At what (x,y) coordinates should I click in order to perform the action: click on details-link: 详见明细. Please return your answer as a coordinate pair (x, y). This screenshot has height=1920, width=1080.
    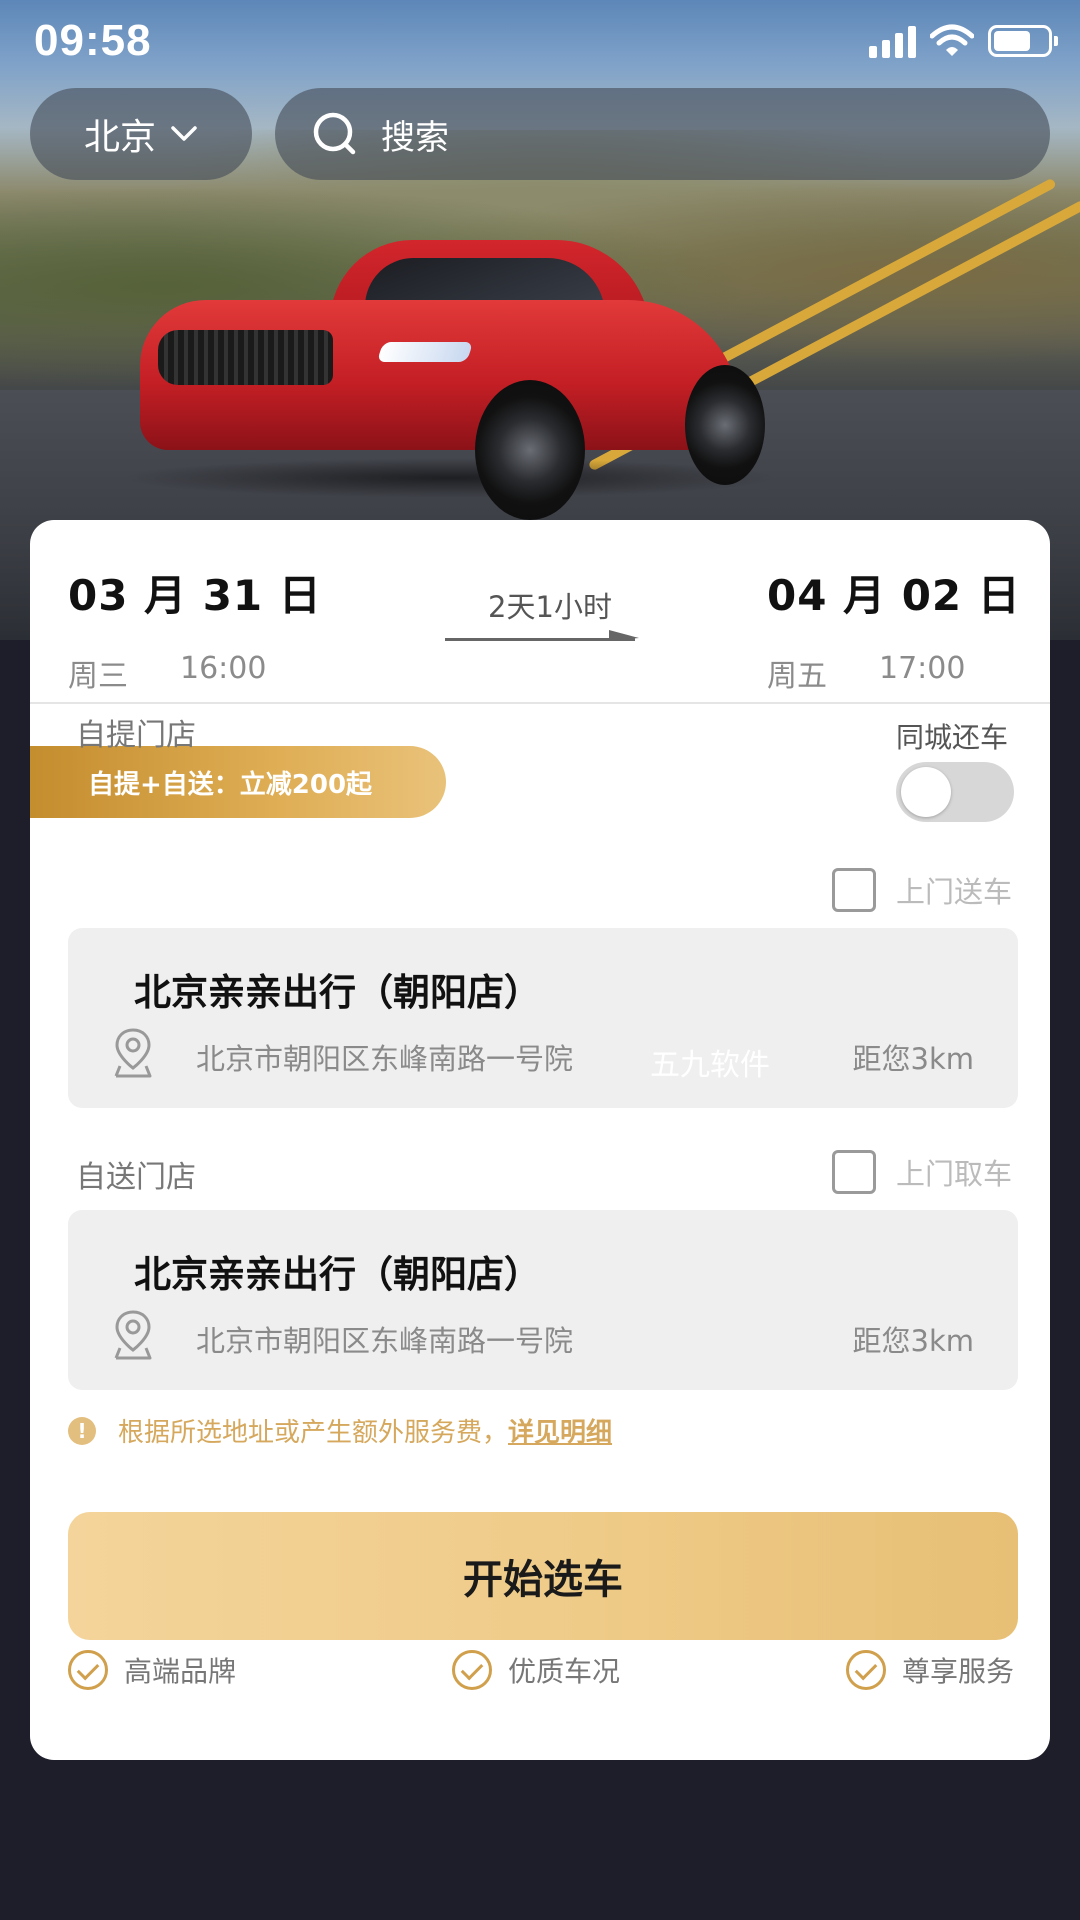
    Looking at the image, I should click on (560, 1433).